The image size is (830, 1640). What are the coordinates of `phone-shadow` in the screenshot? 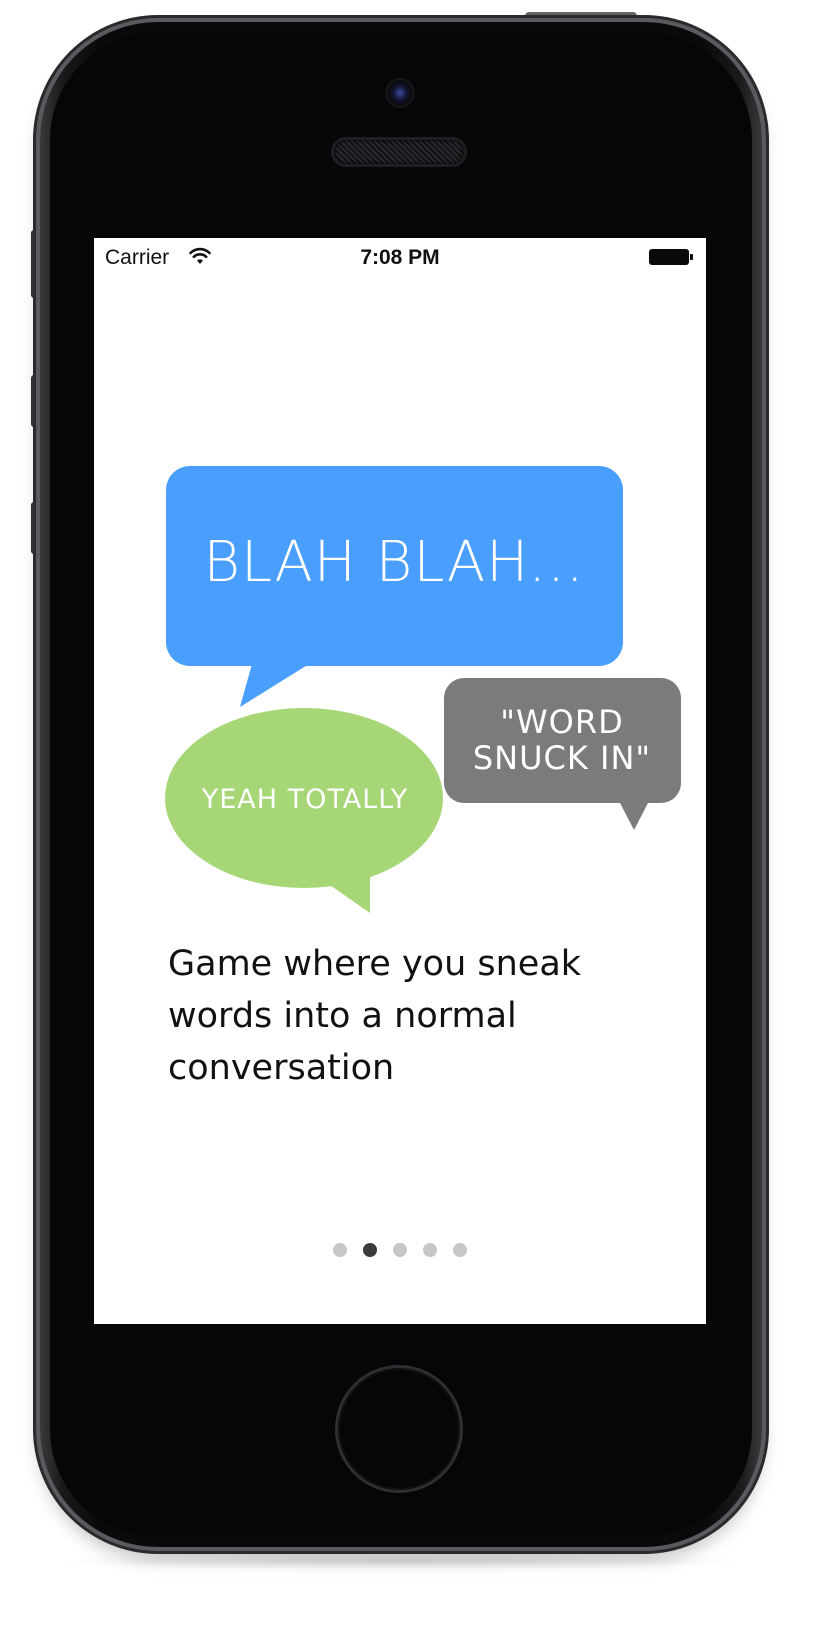 It's located at (400, 1561).